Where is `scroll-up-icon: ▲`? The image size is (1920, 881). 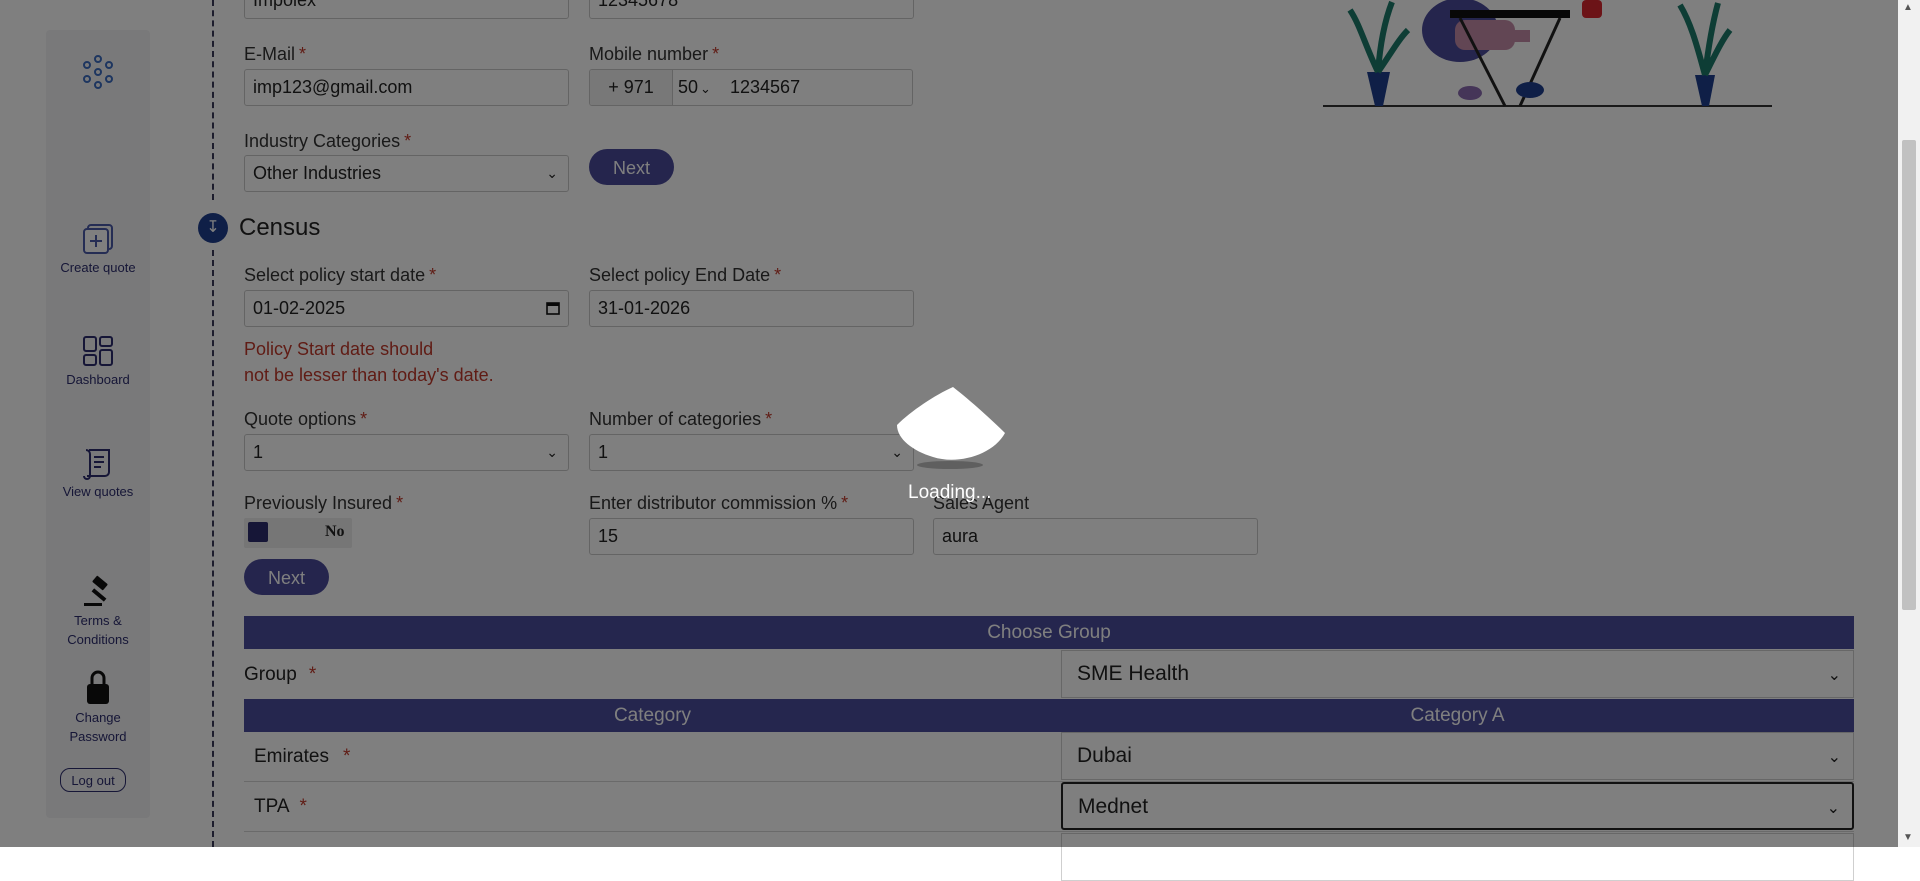
scroll-up-icon: ▲ is located at coordinates (1908, 7).